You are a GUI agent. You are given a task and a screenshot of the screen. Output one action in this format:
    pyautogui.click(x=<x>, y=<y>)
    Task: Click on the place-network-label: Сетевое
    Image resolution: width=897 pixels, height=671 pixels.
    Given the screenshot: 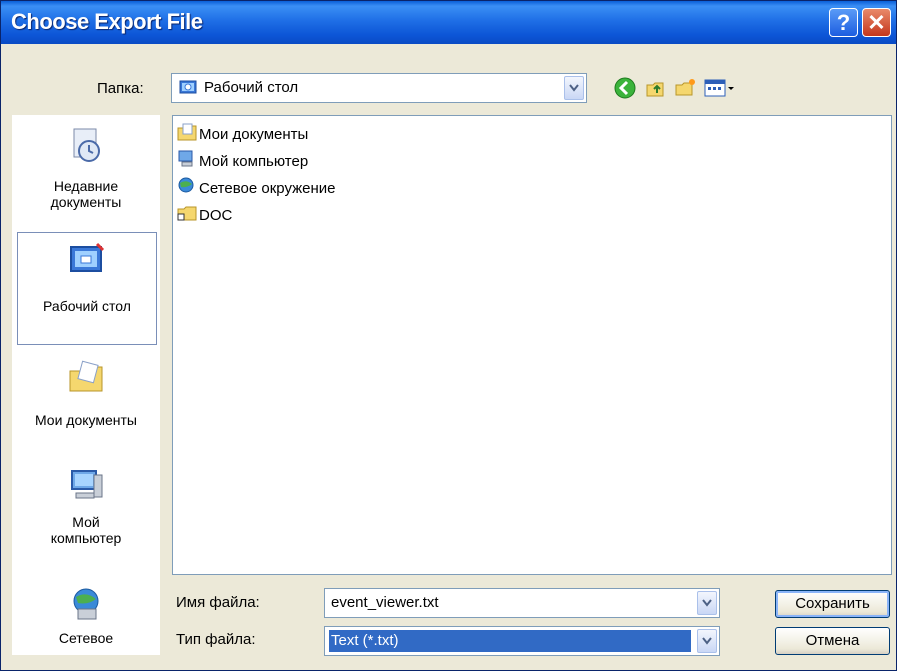 What is the action you would take?
    pyautogui.click(x=86, y=638)
    